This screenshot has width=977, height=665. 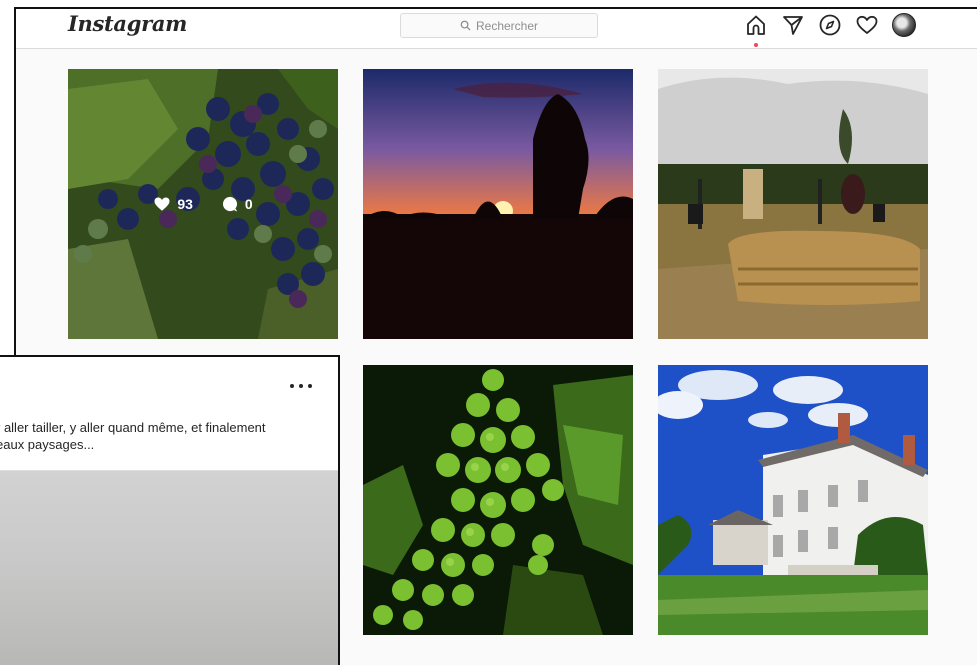 I want to click on grid-post-grapes-purple: 93 0, so click(x=203, y=204).